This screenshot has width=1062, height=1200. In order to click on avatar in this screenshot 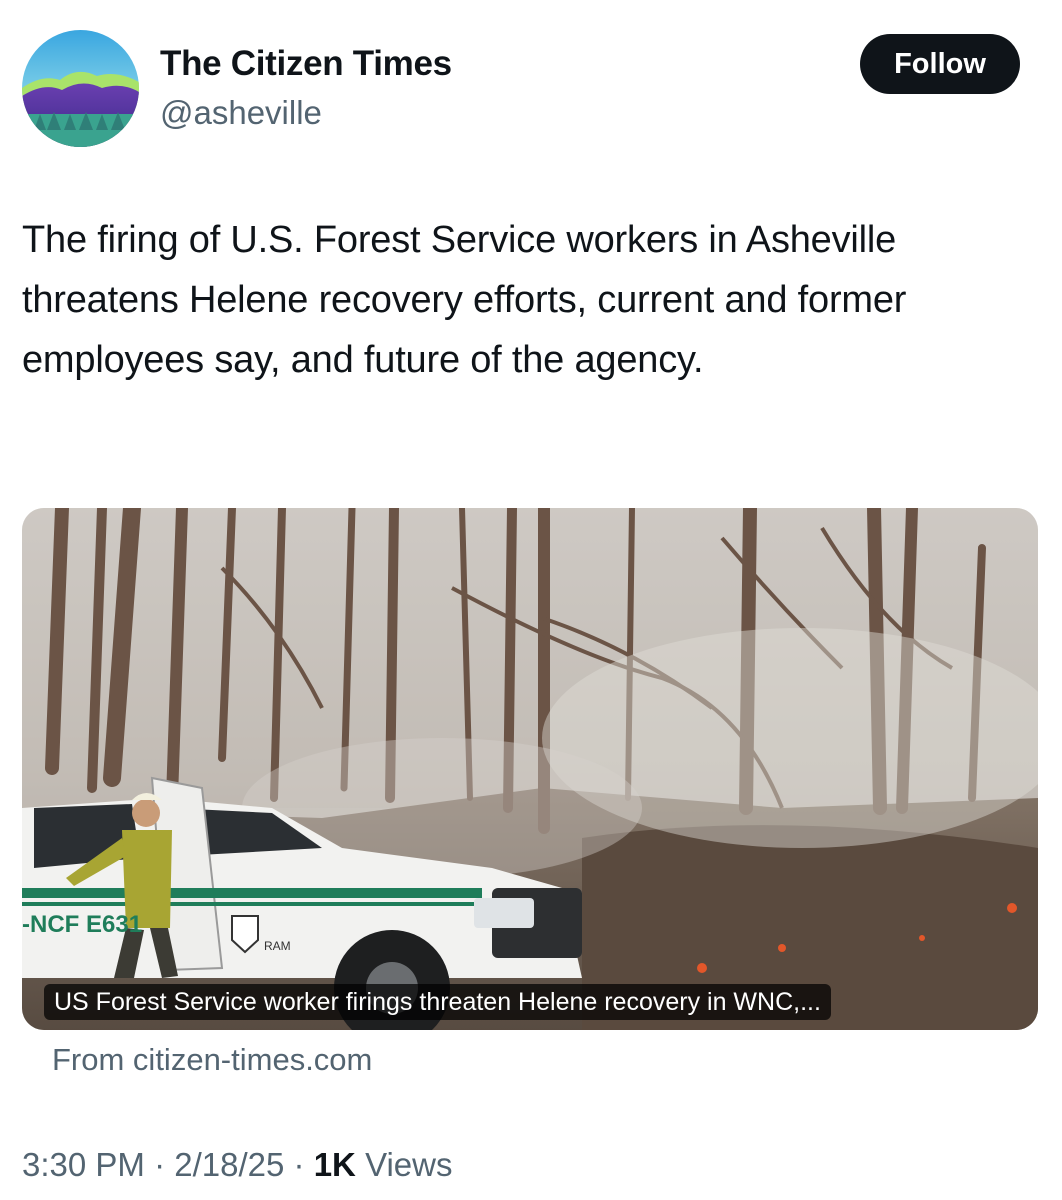, I will do `click(80, 88)`.